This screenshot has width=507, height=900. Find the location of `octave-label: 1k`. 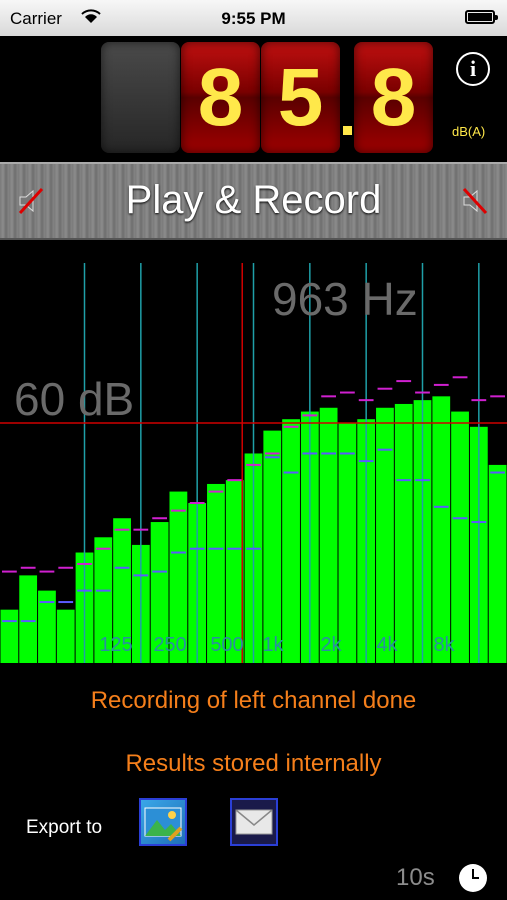

octave-label: 1k is located at coordinates (273, 645).